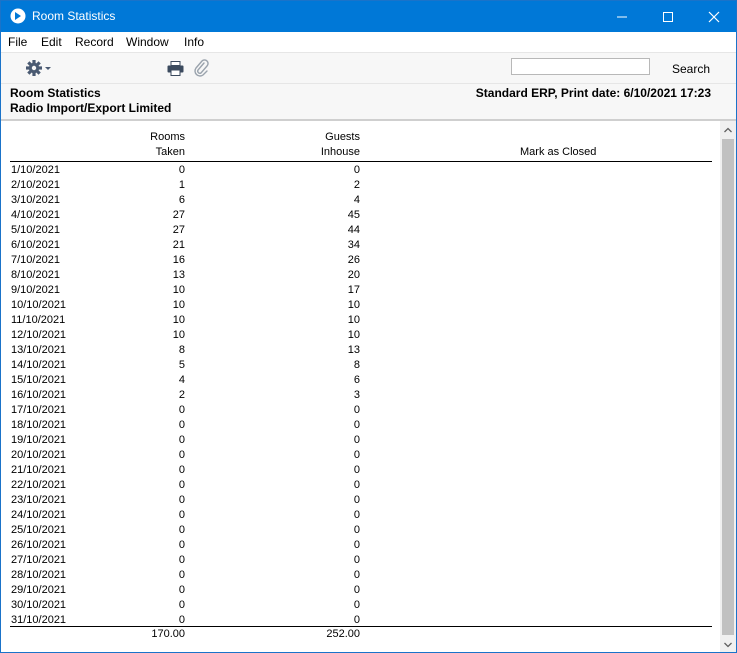  What do you see at coordinates (368, 16) in the screenshot?
I see `title-bar: Room Statistics` at bounding box center [368, 16].